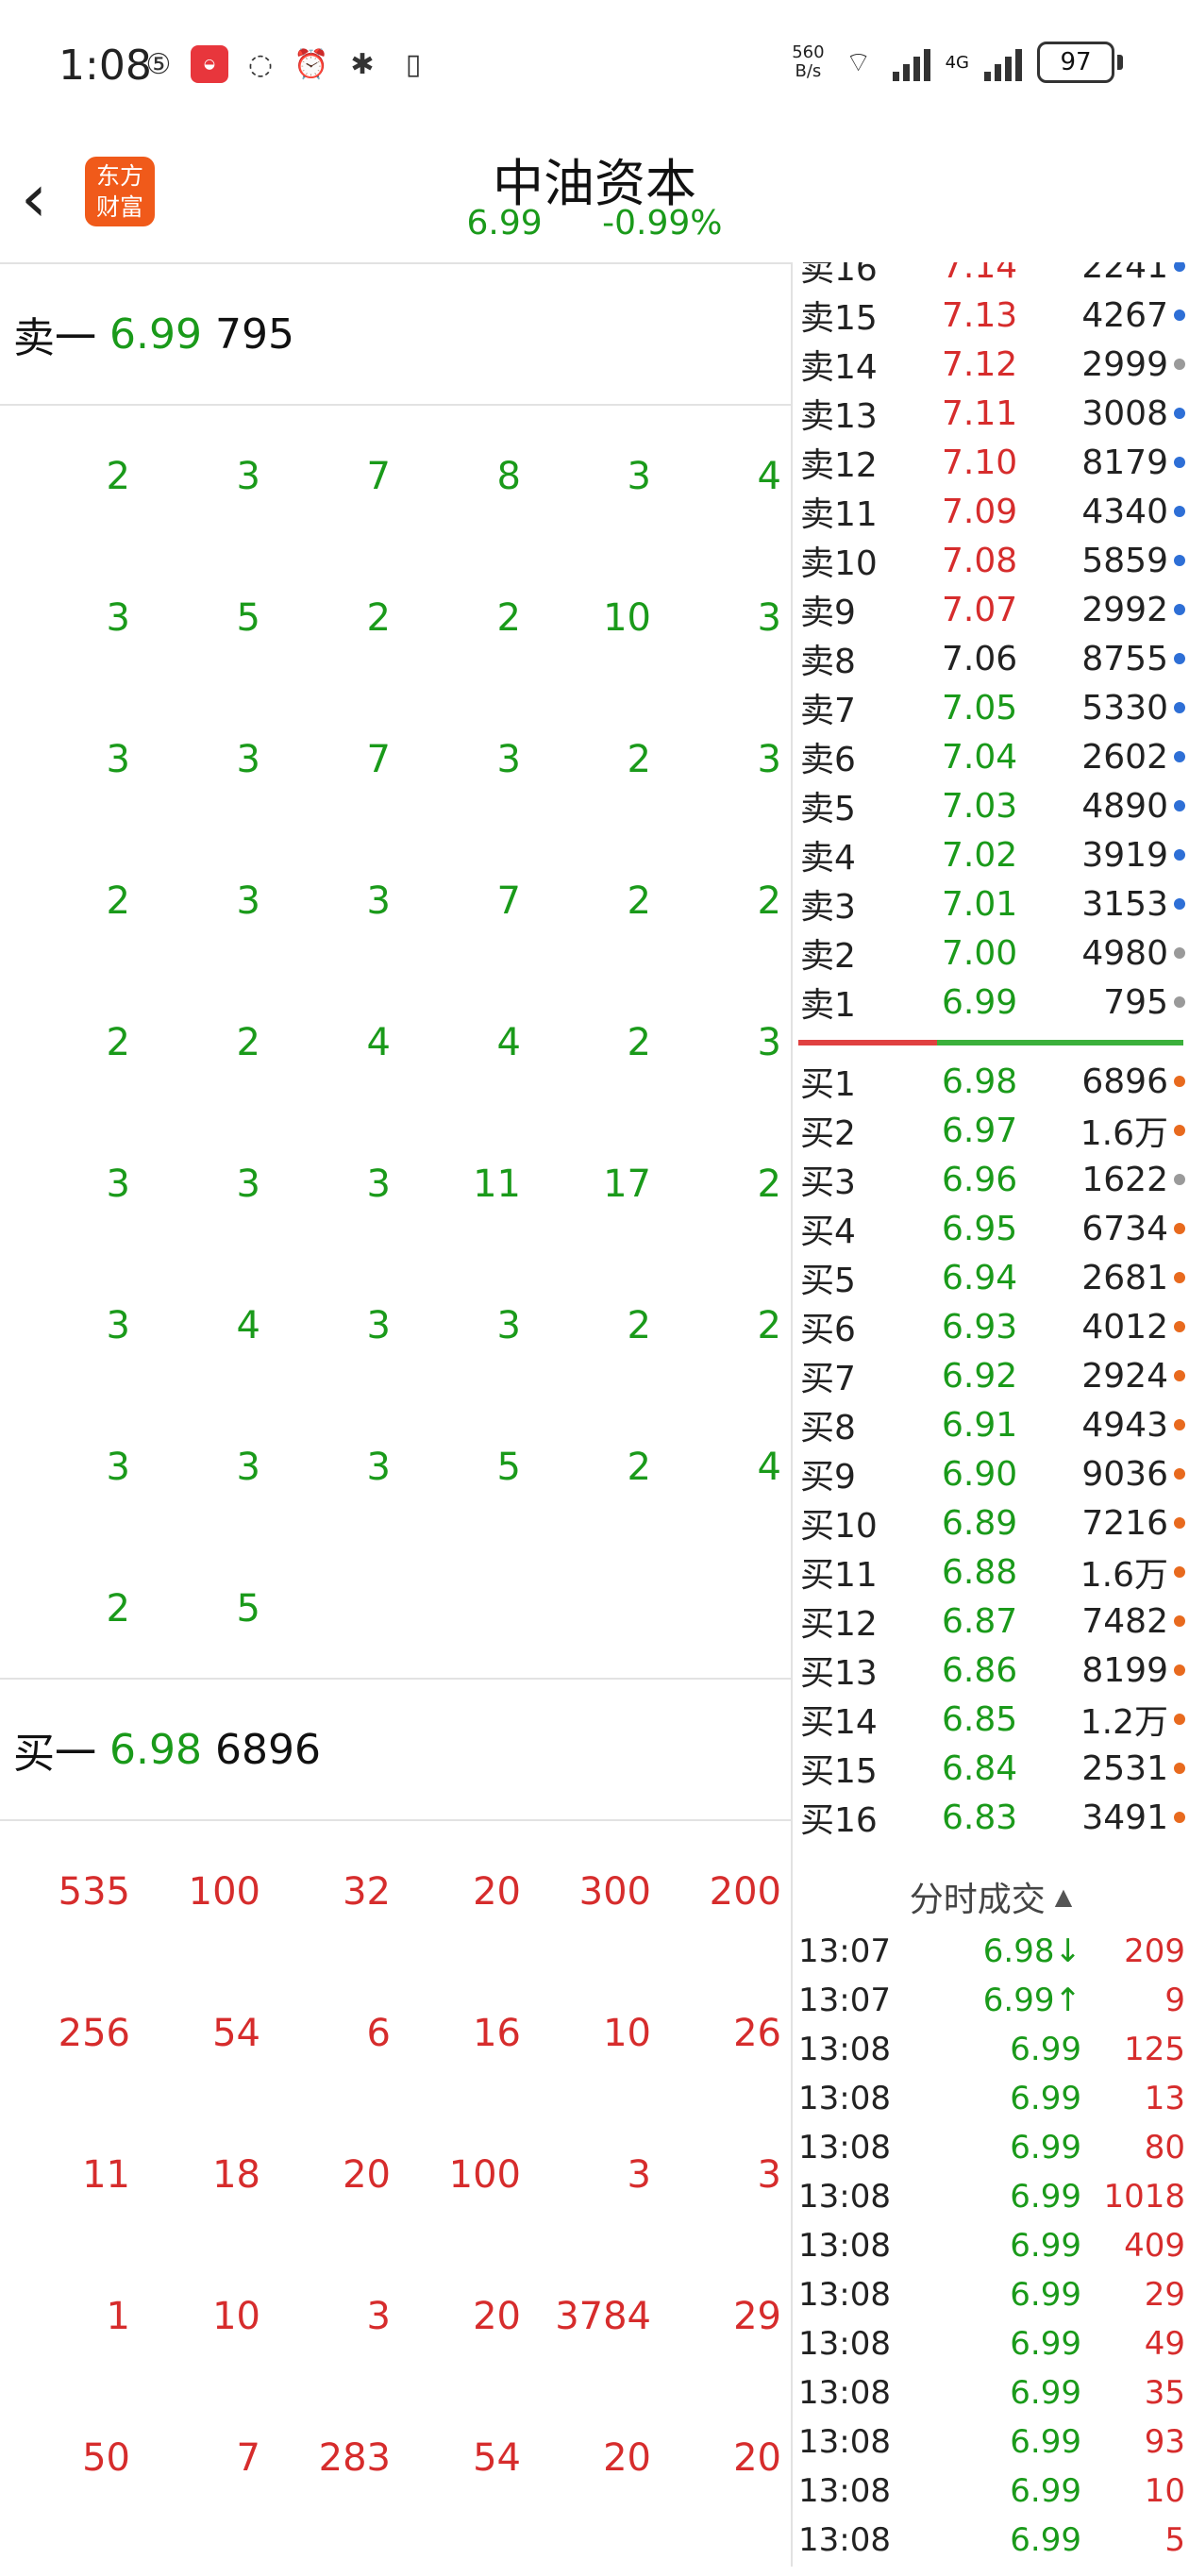  What do you see at coordinates (828, 1281) in the screenshot?
I see `level-label: 买5` at bounding box center [828, 1281].